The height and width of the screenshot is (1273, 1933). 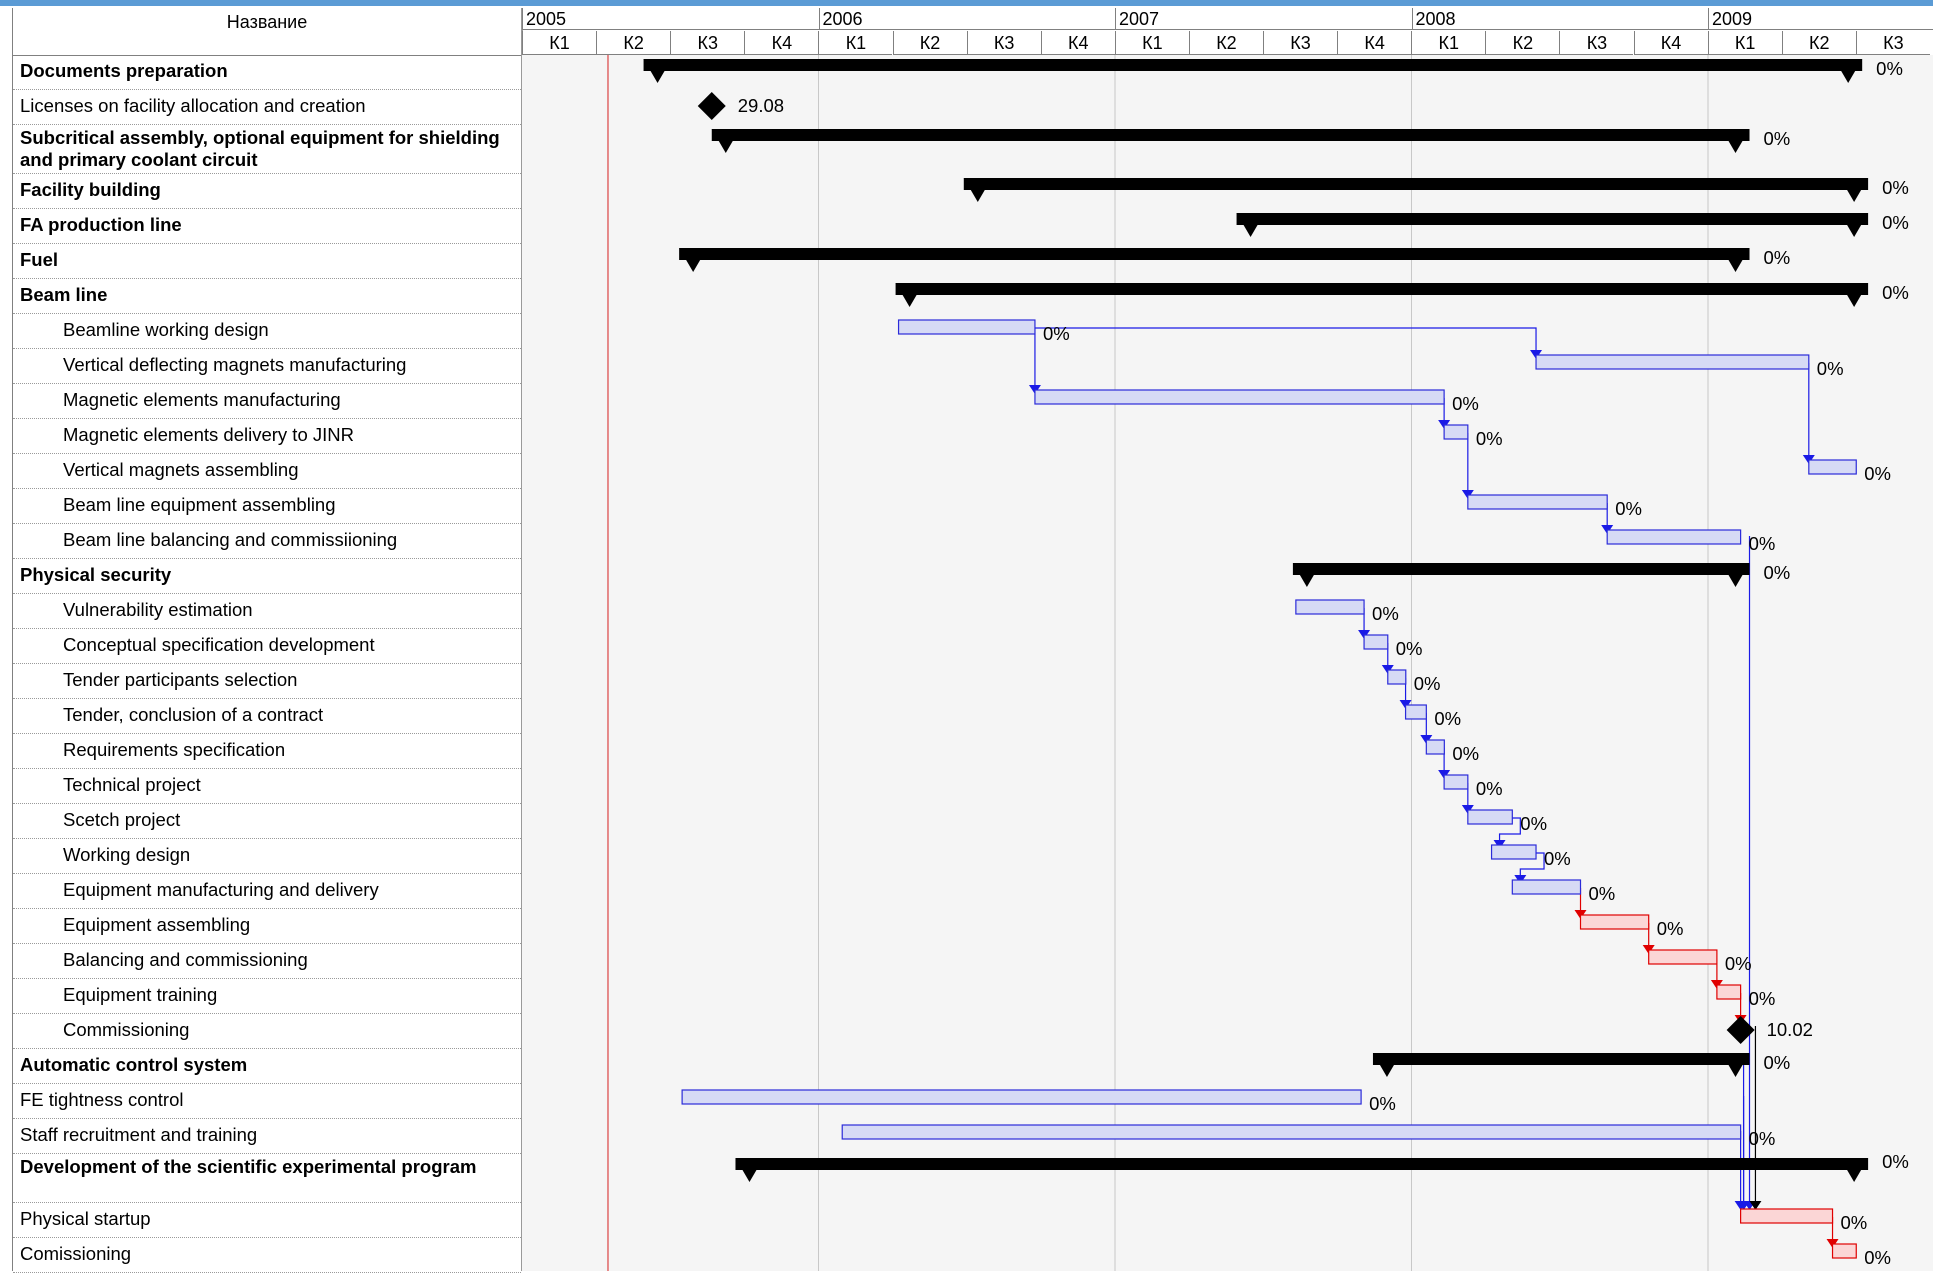 What do you see at coordinates (267, 1101) in the screenshot?
I see `task-row: FE tightness control` at bounding box center [267, 1101].